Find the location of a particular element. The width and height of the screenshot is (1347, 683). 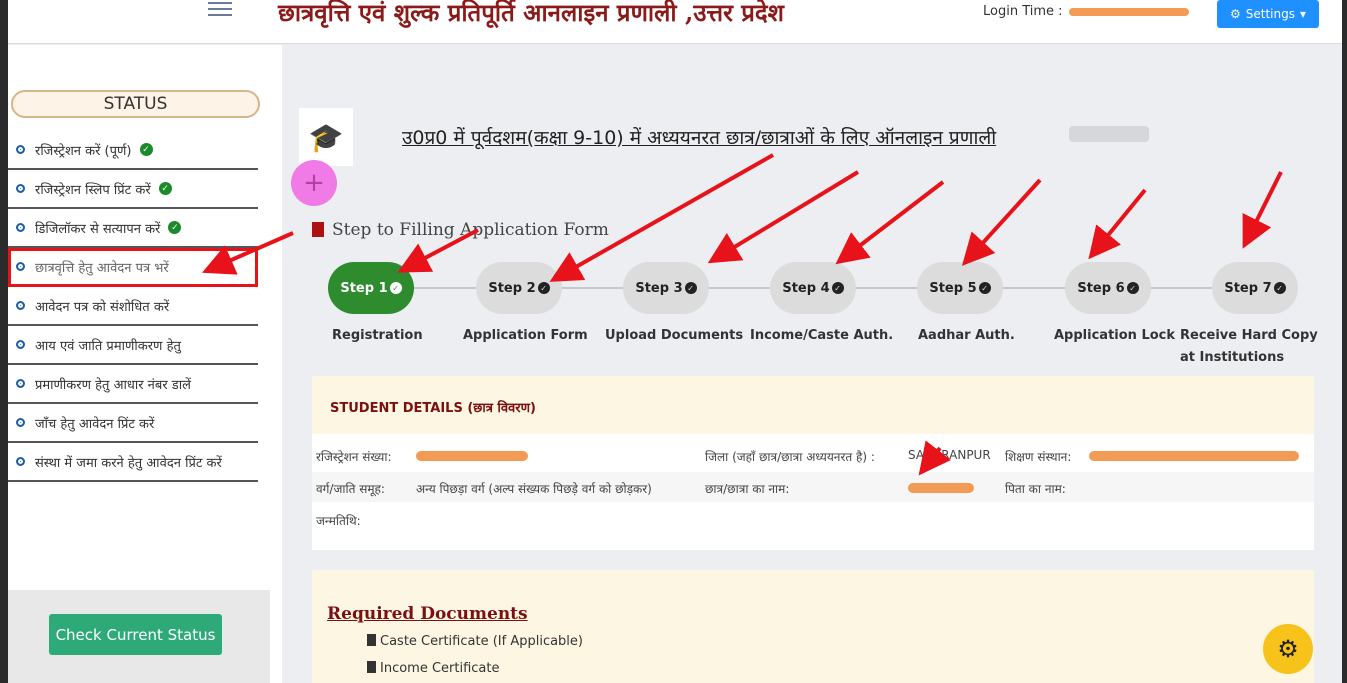

sidebar-item-aadhar: प्रमाणीकरण हेतु आधार नंबर डालें is located at coordinates (133, 384).